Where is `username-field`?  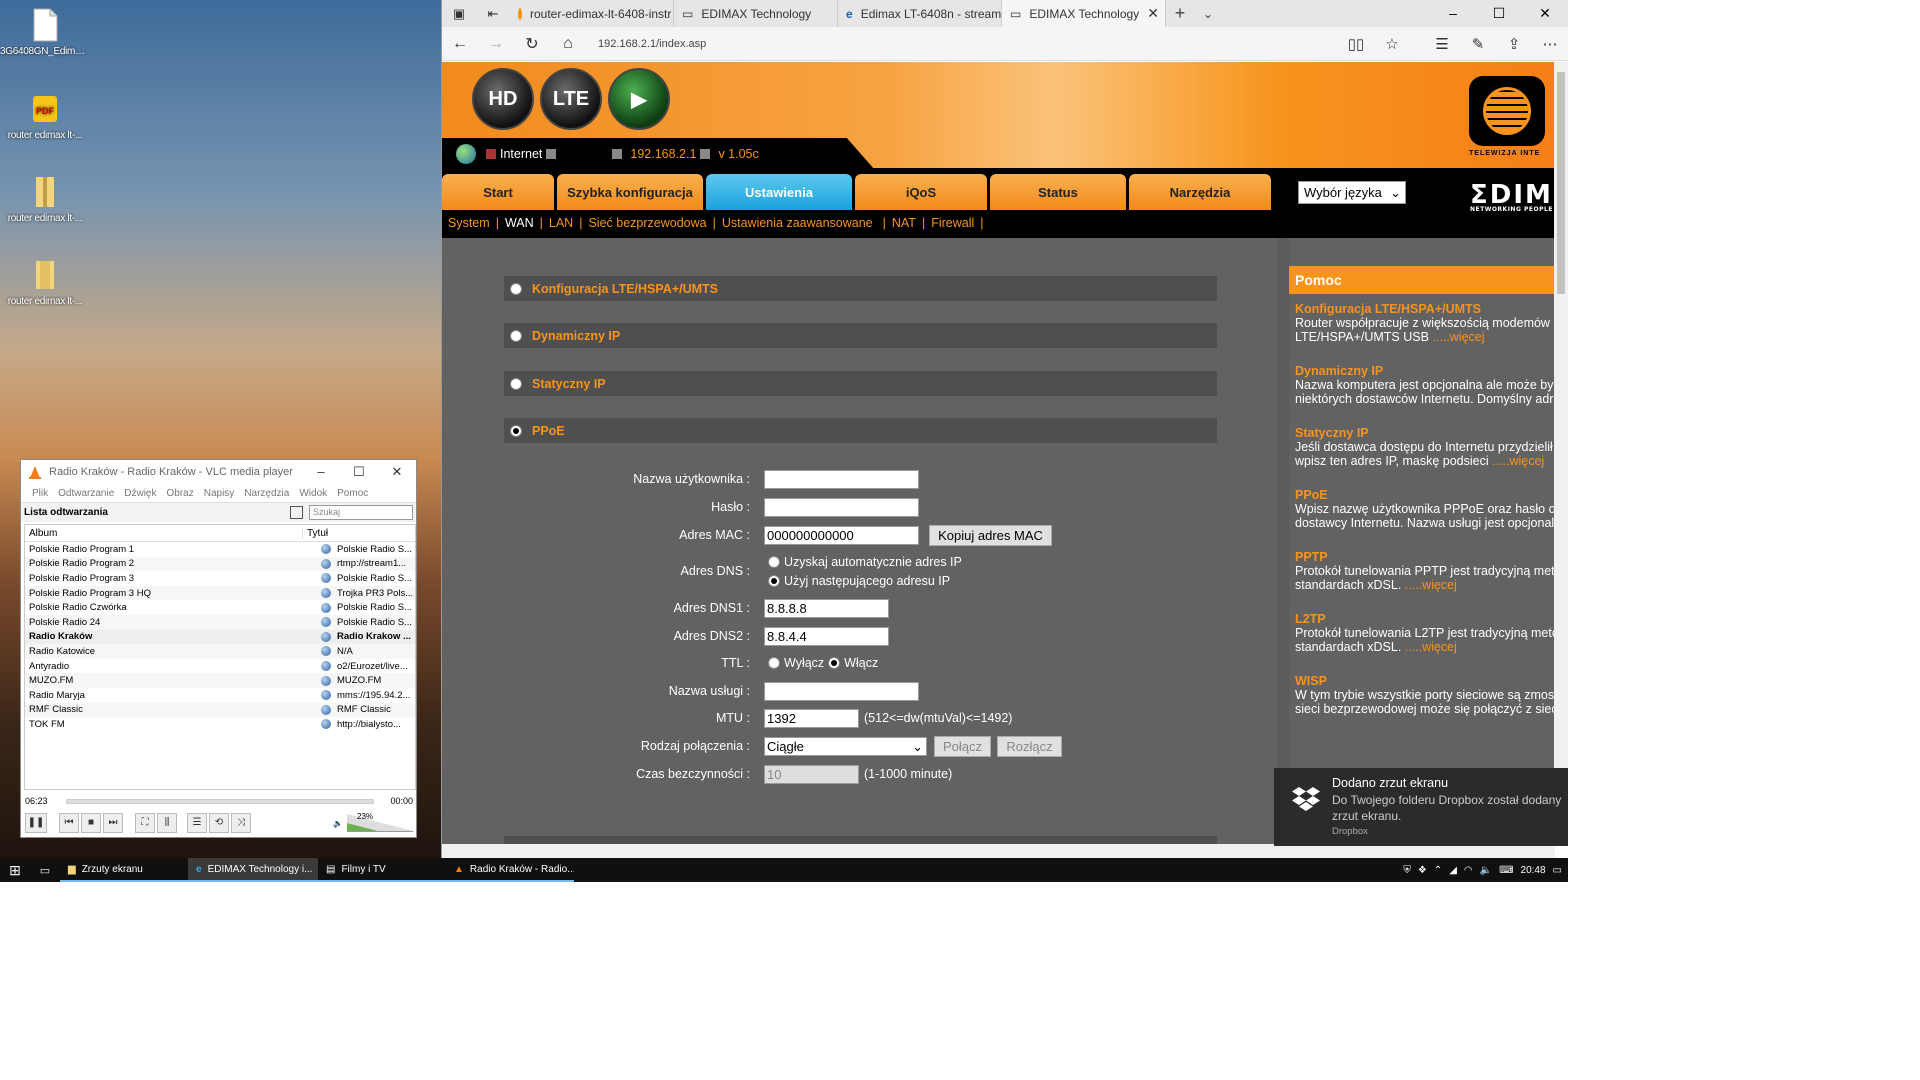
username-field is located at coordinates (841, 479).